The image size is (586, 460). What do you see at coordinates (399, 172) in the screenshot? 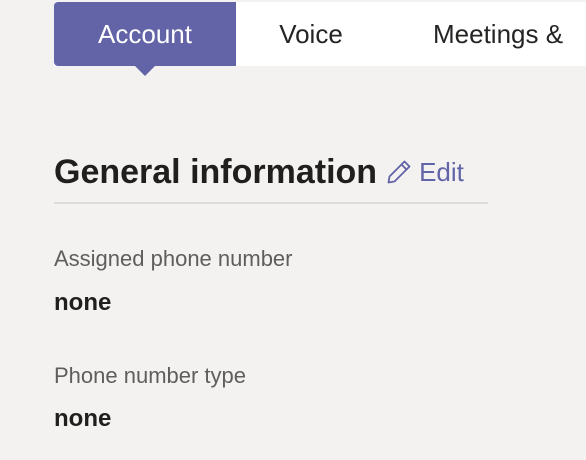
I see `pencil-icon` at bounding box center [399, 172].